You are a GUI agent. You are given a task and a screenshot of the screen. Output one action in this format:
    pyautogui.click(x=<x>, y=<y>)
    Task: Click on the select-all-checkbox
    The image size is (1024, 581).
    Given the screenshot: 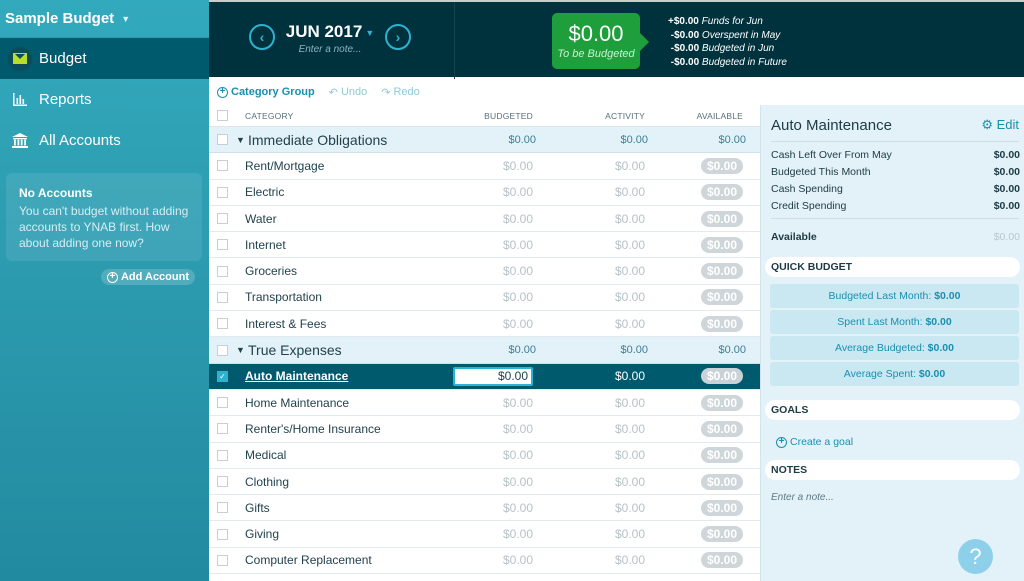 What is the action you would take?
    pyautogui.click(x=222, y=115)
    